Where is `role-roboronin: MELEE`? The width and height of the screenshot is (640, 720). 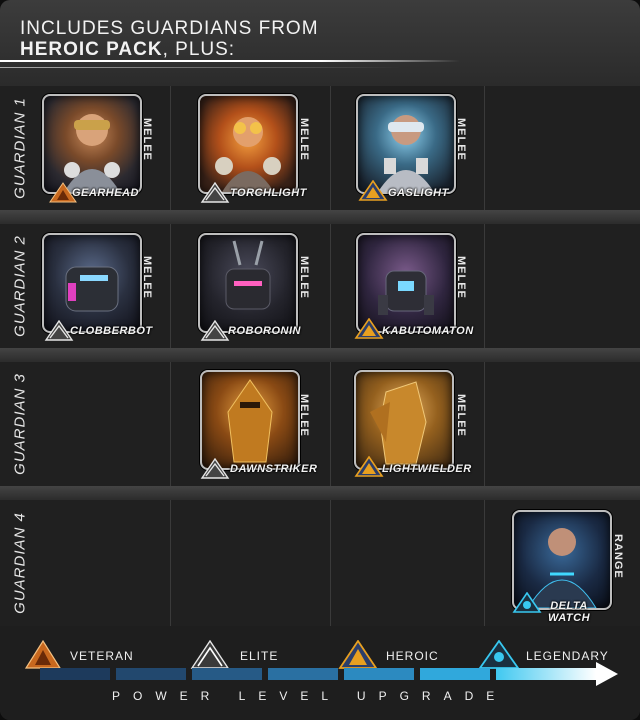
role-roboronin: MELEE is located at coordinates (304, 277).